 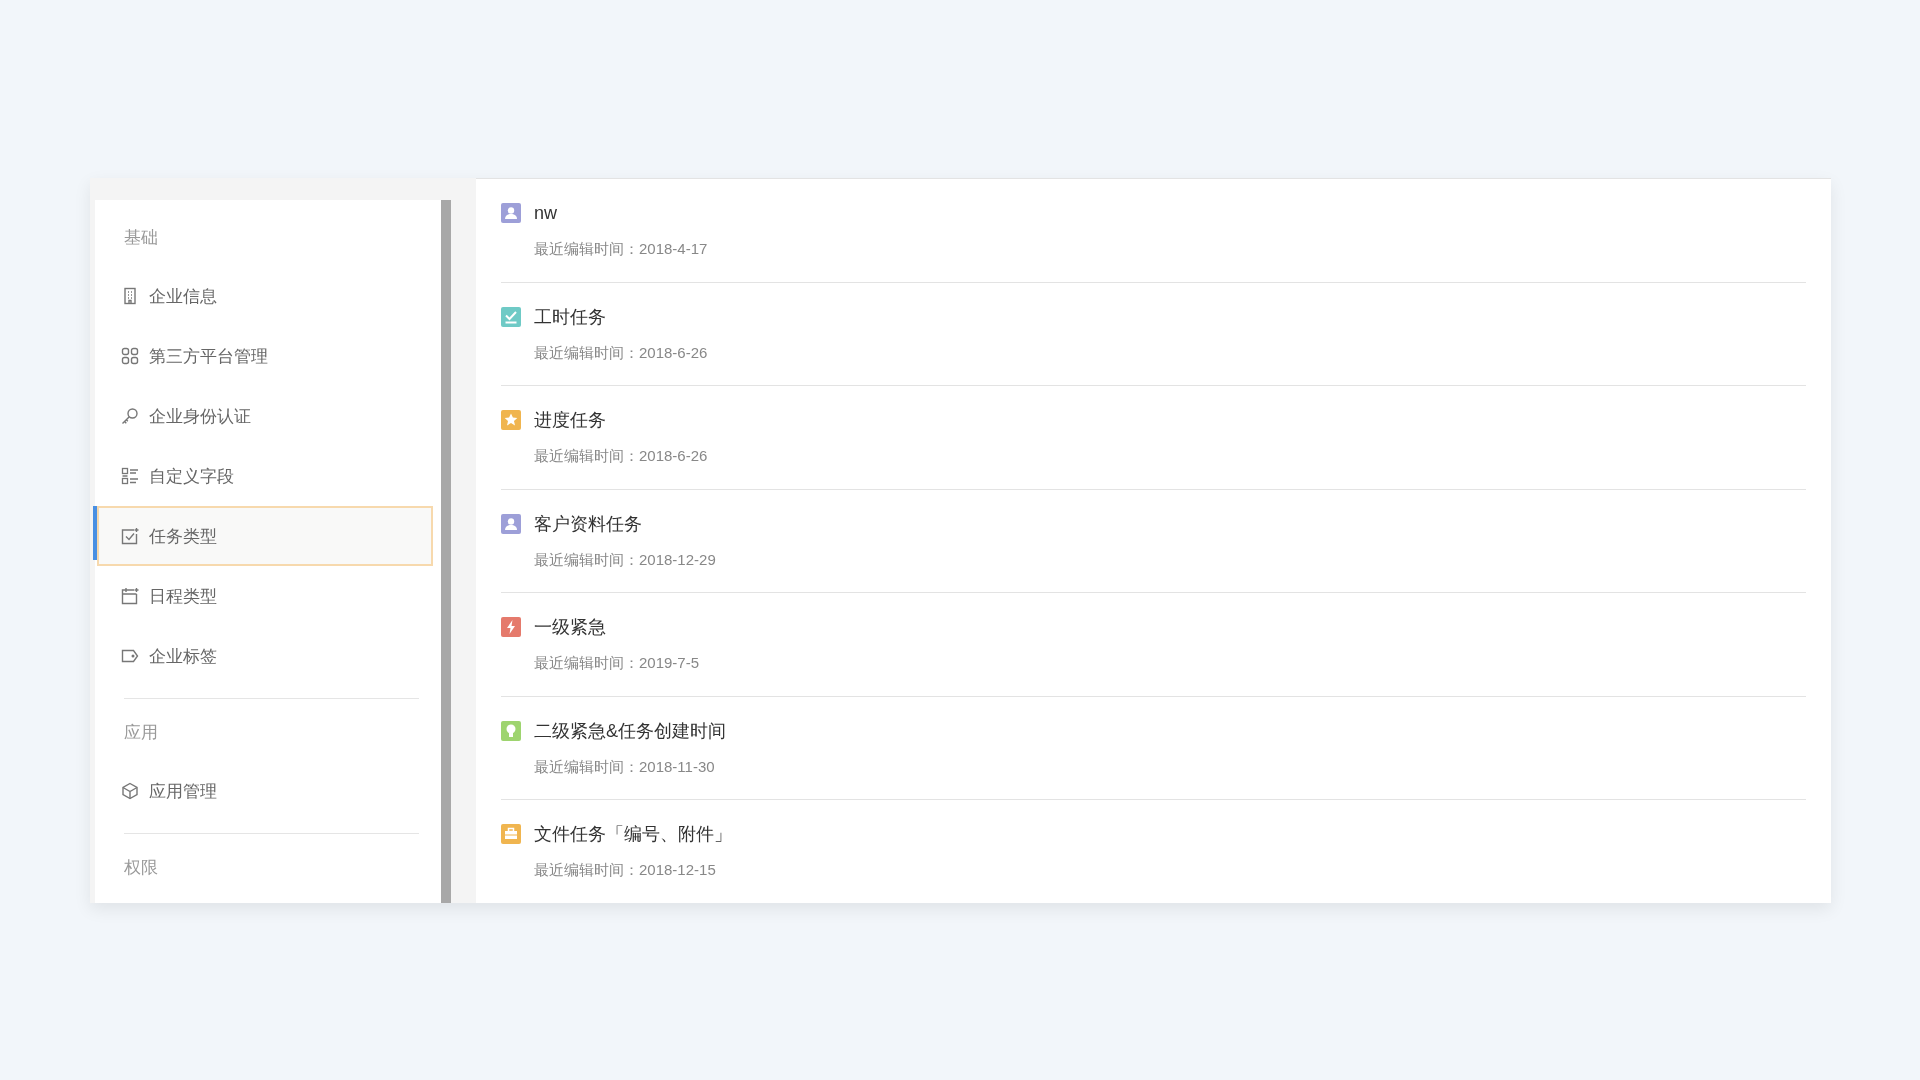 I want to click on section-title: 基础, so click(x=141, y=238).